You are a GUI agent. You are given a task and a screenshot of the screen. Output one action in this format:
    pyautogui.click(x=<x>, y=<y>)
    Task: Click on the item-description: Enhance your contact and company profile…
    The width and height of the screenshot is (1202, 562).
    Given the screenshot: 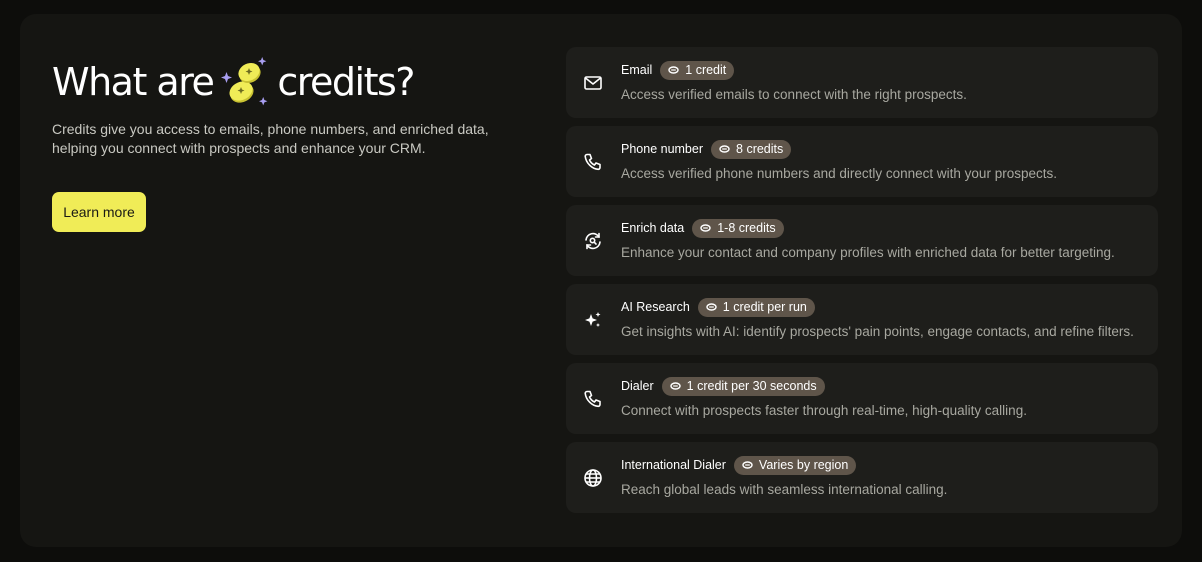 What is the action you would take?
    pyautogui.click(x=868, y=252)
    